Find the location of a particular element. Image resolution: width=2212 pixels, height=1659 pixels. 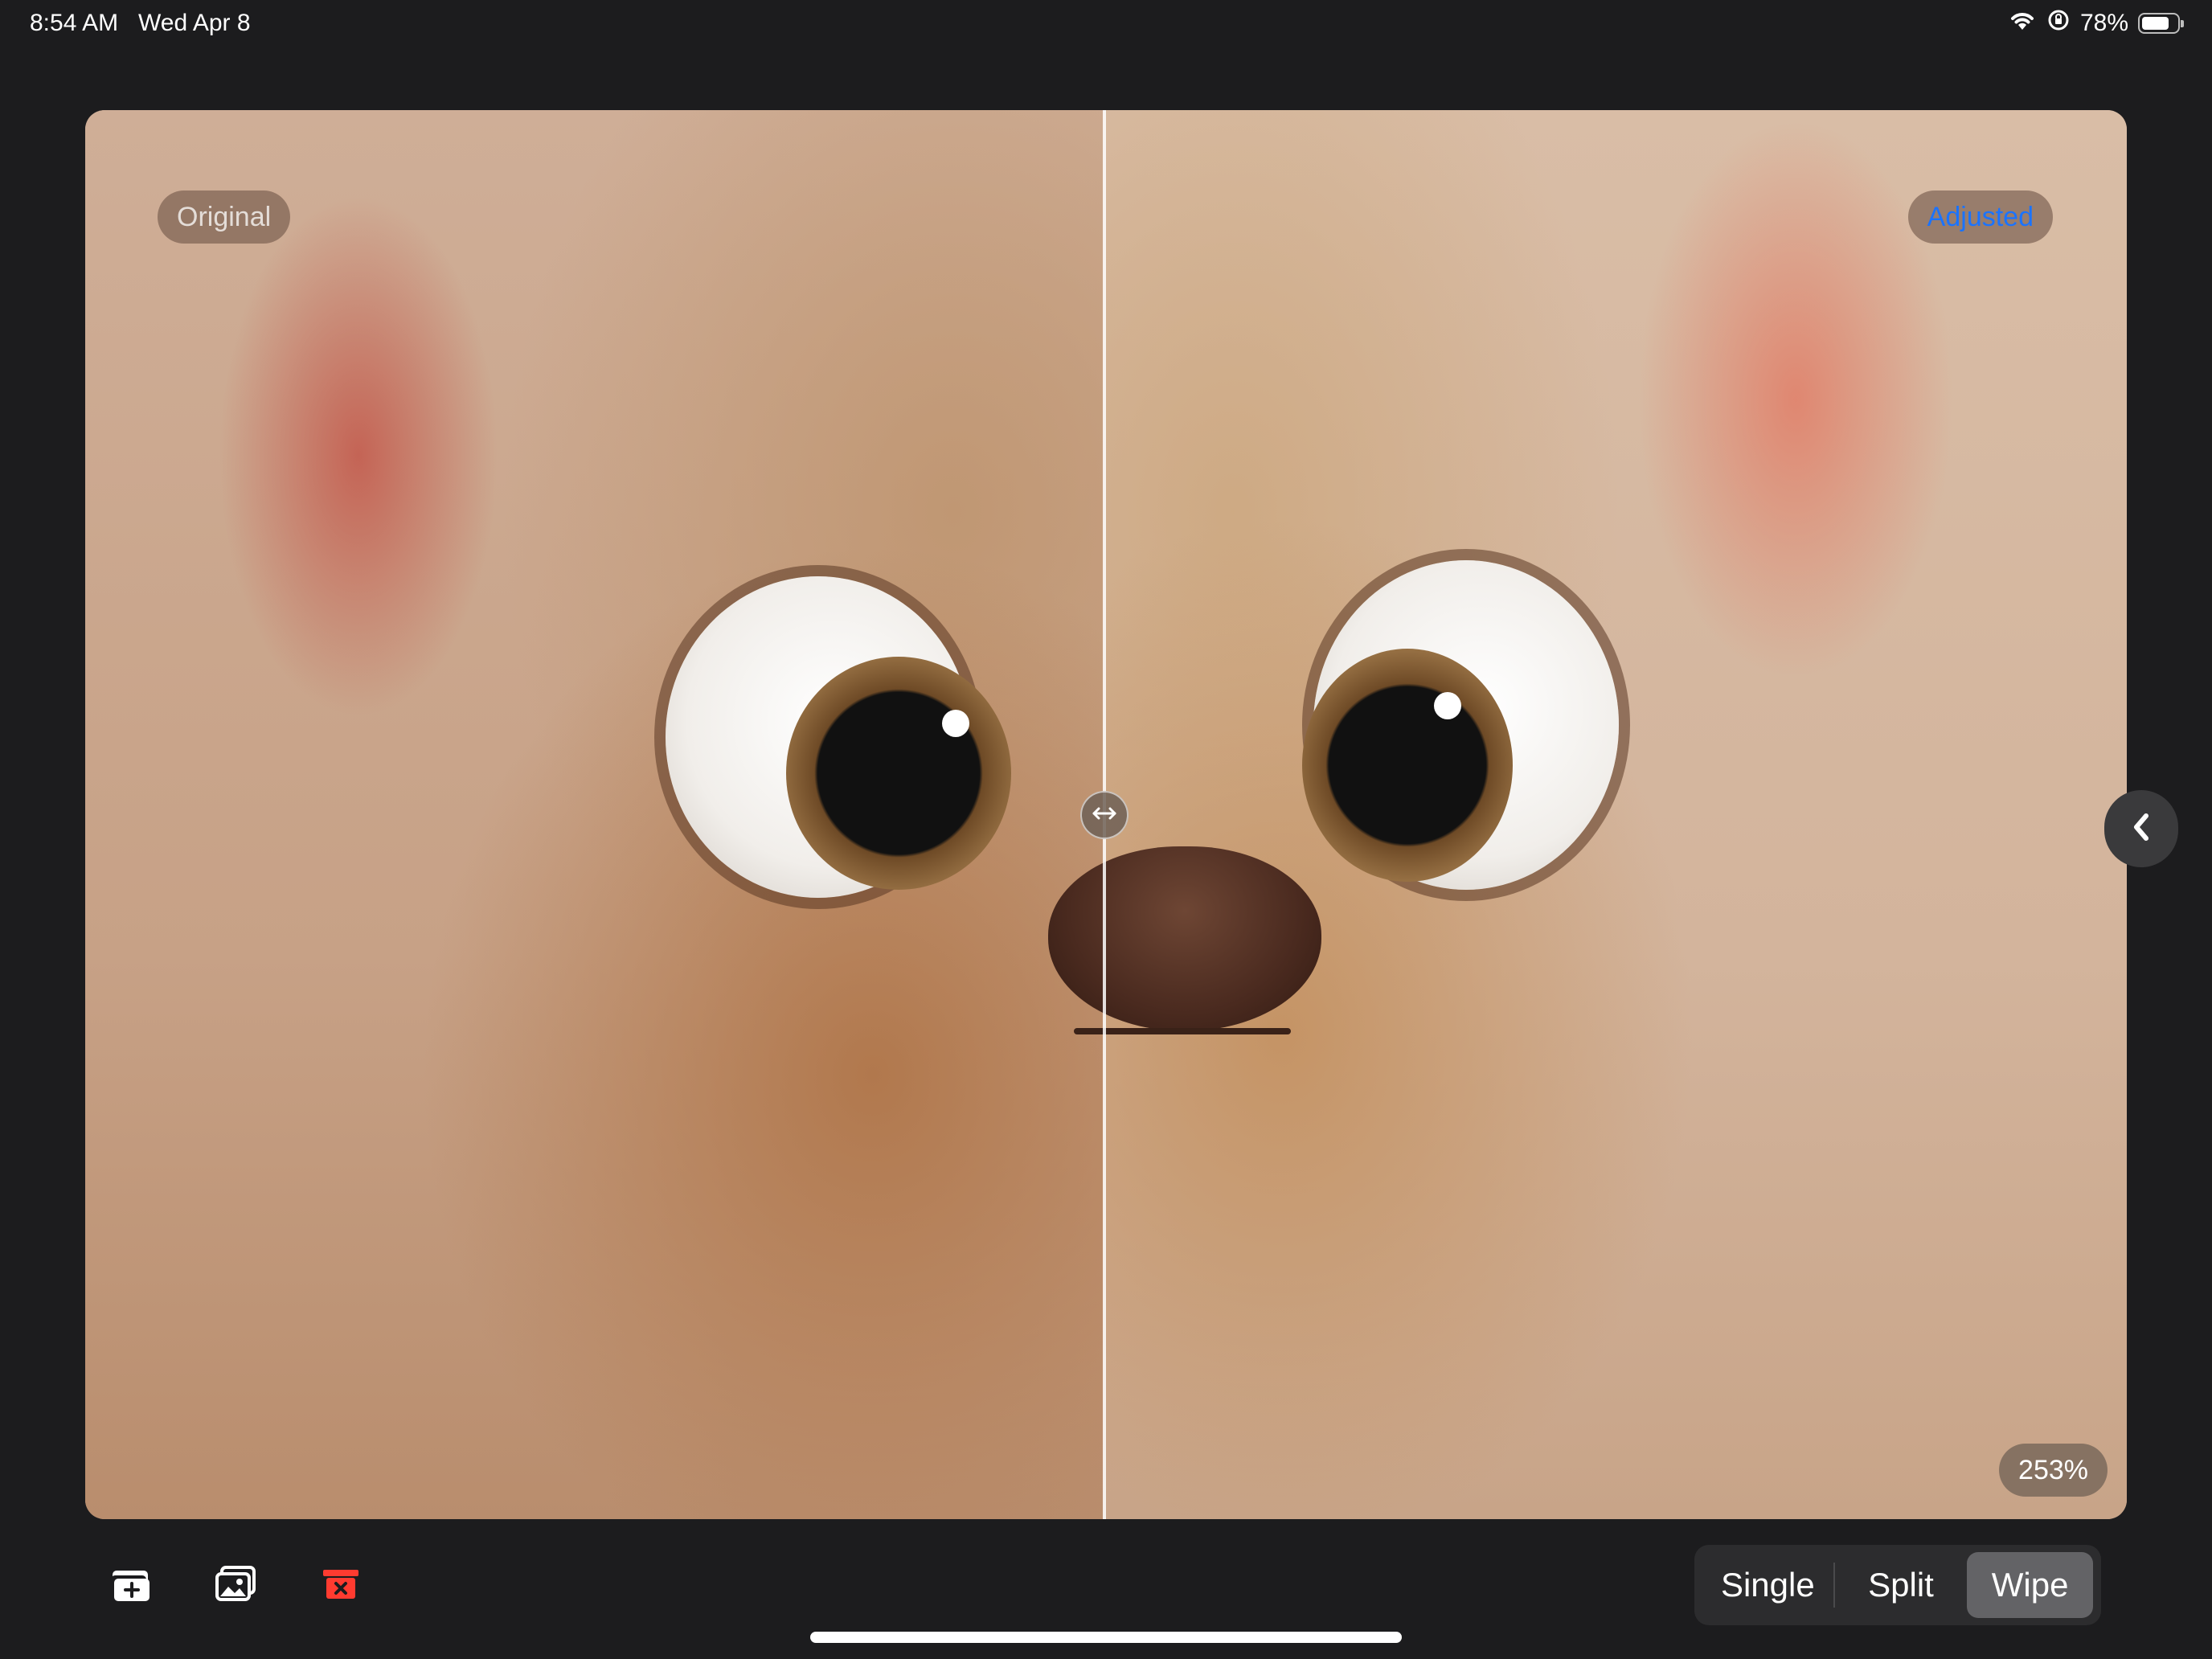

right-eye-glint is located at coordinates (1447, 705).